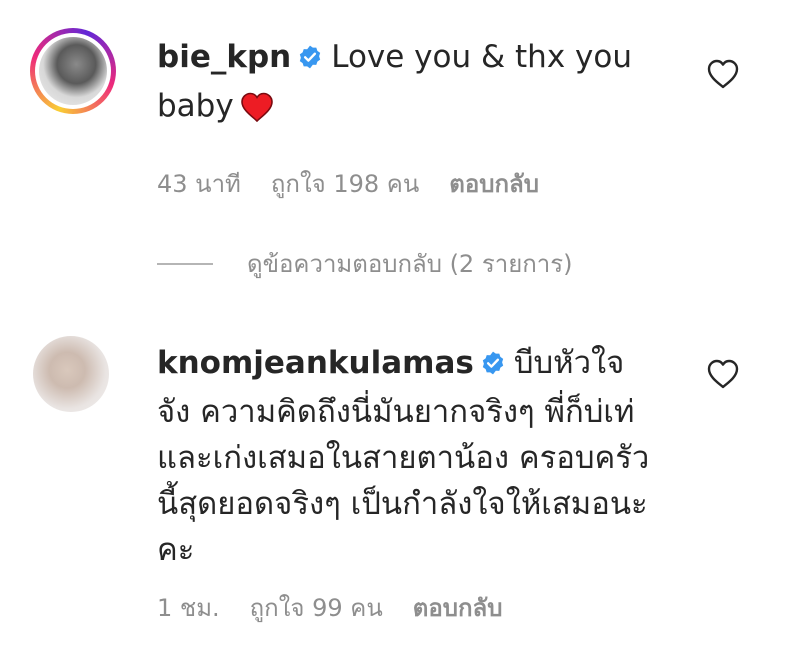 This screenshot has width=800, height=650. I want to click on comment-meta: 43 นาที ถูกใจ 198 คน ตอบกลับ, so click(348, 183).